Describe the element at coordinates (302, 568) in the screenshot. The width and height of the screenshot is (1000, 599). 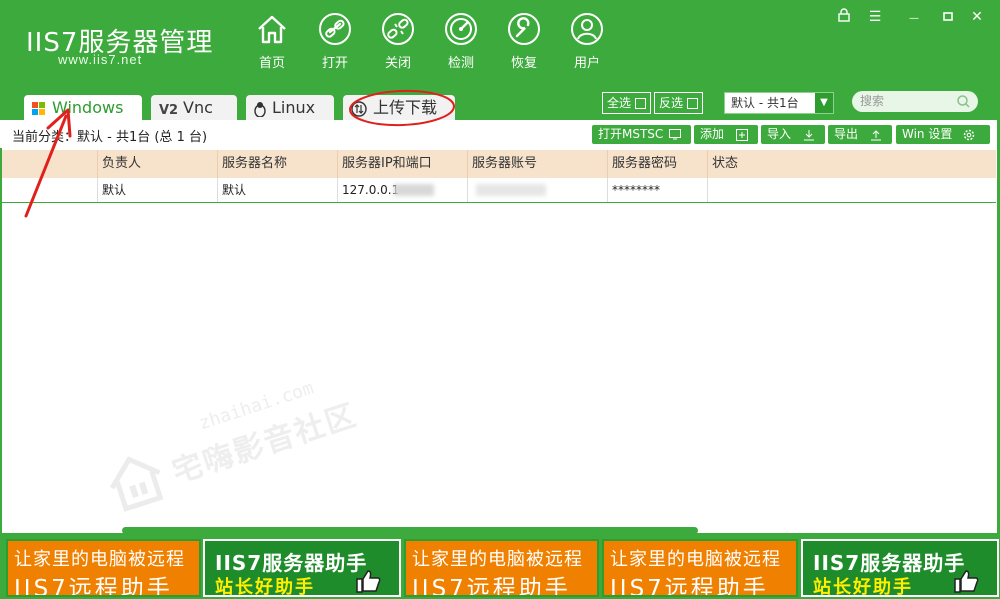
I see `ad-banner-server-1: IIS7服务器助手 站长好助手` at that location.